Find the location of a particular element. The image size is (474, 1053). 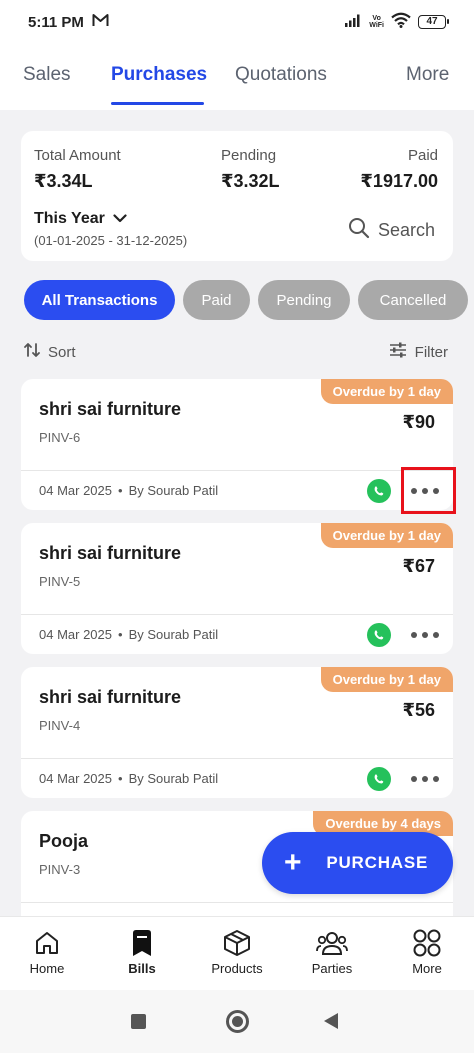

nav-products-label: Products is located at coordinates (237, 968).